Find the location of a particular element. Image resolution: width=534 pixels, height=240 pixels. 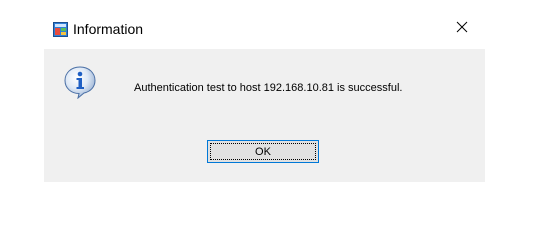

close-button is located at coordinates (462, 28).